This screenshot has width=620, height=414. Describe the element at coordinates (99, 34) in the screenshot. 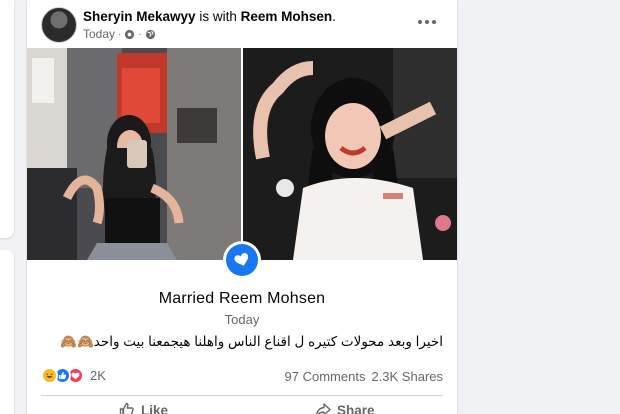

I see `post-time: Today` at that location.